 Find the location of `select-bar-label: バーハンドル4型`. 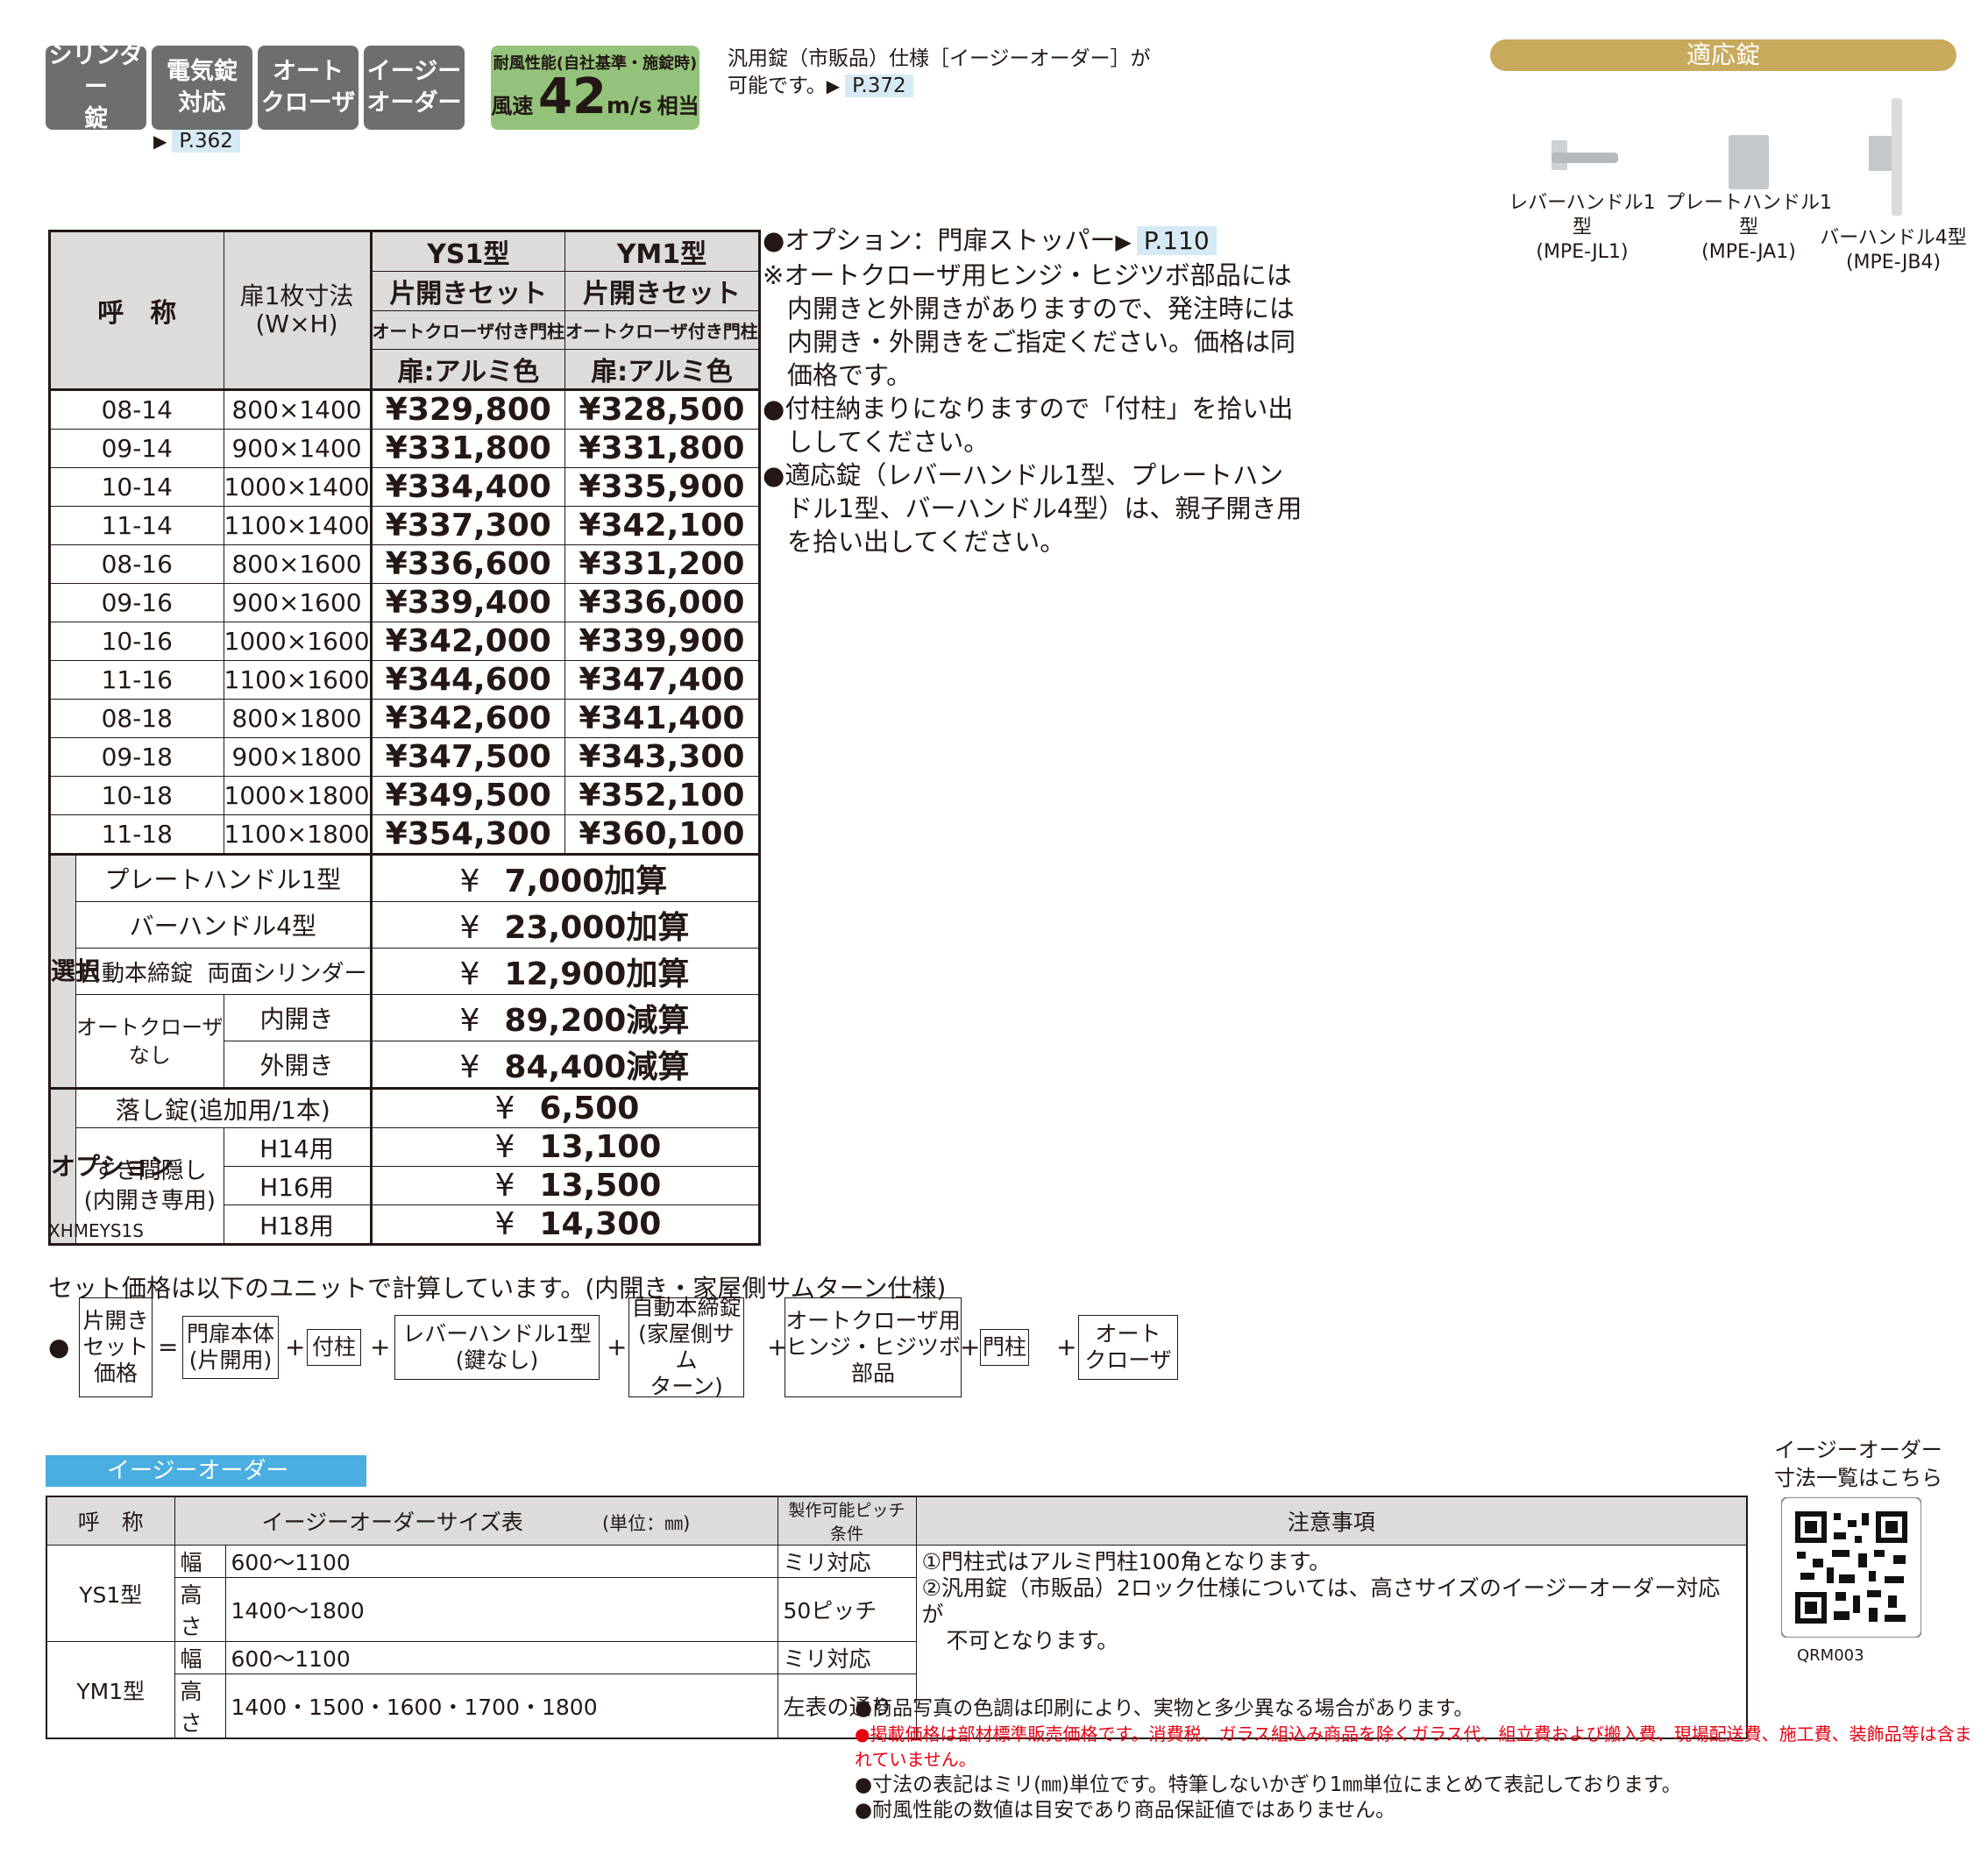

select-bar-label: バーハンドル4型 is located at coordinates (224, 925).